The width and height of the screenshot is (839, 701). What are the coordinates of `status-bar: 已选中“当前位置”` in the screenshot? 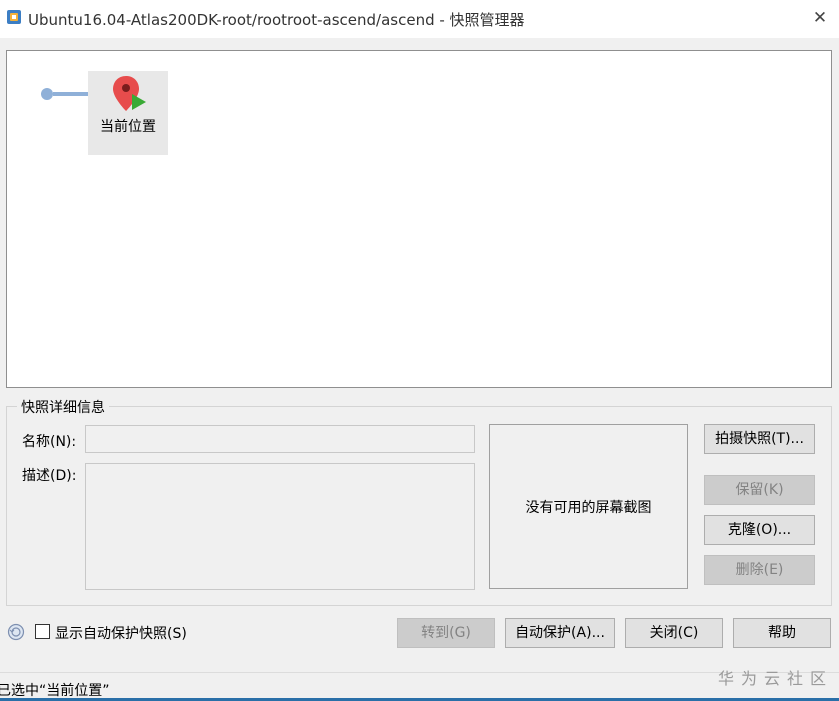 It's located at (419, 686).